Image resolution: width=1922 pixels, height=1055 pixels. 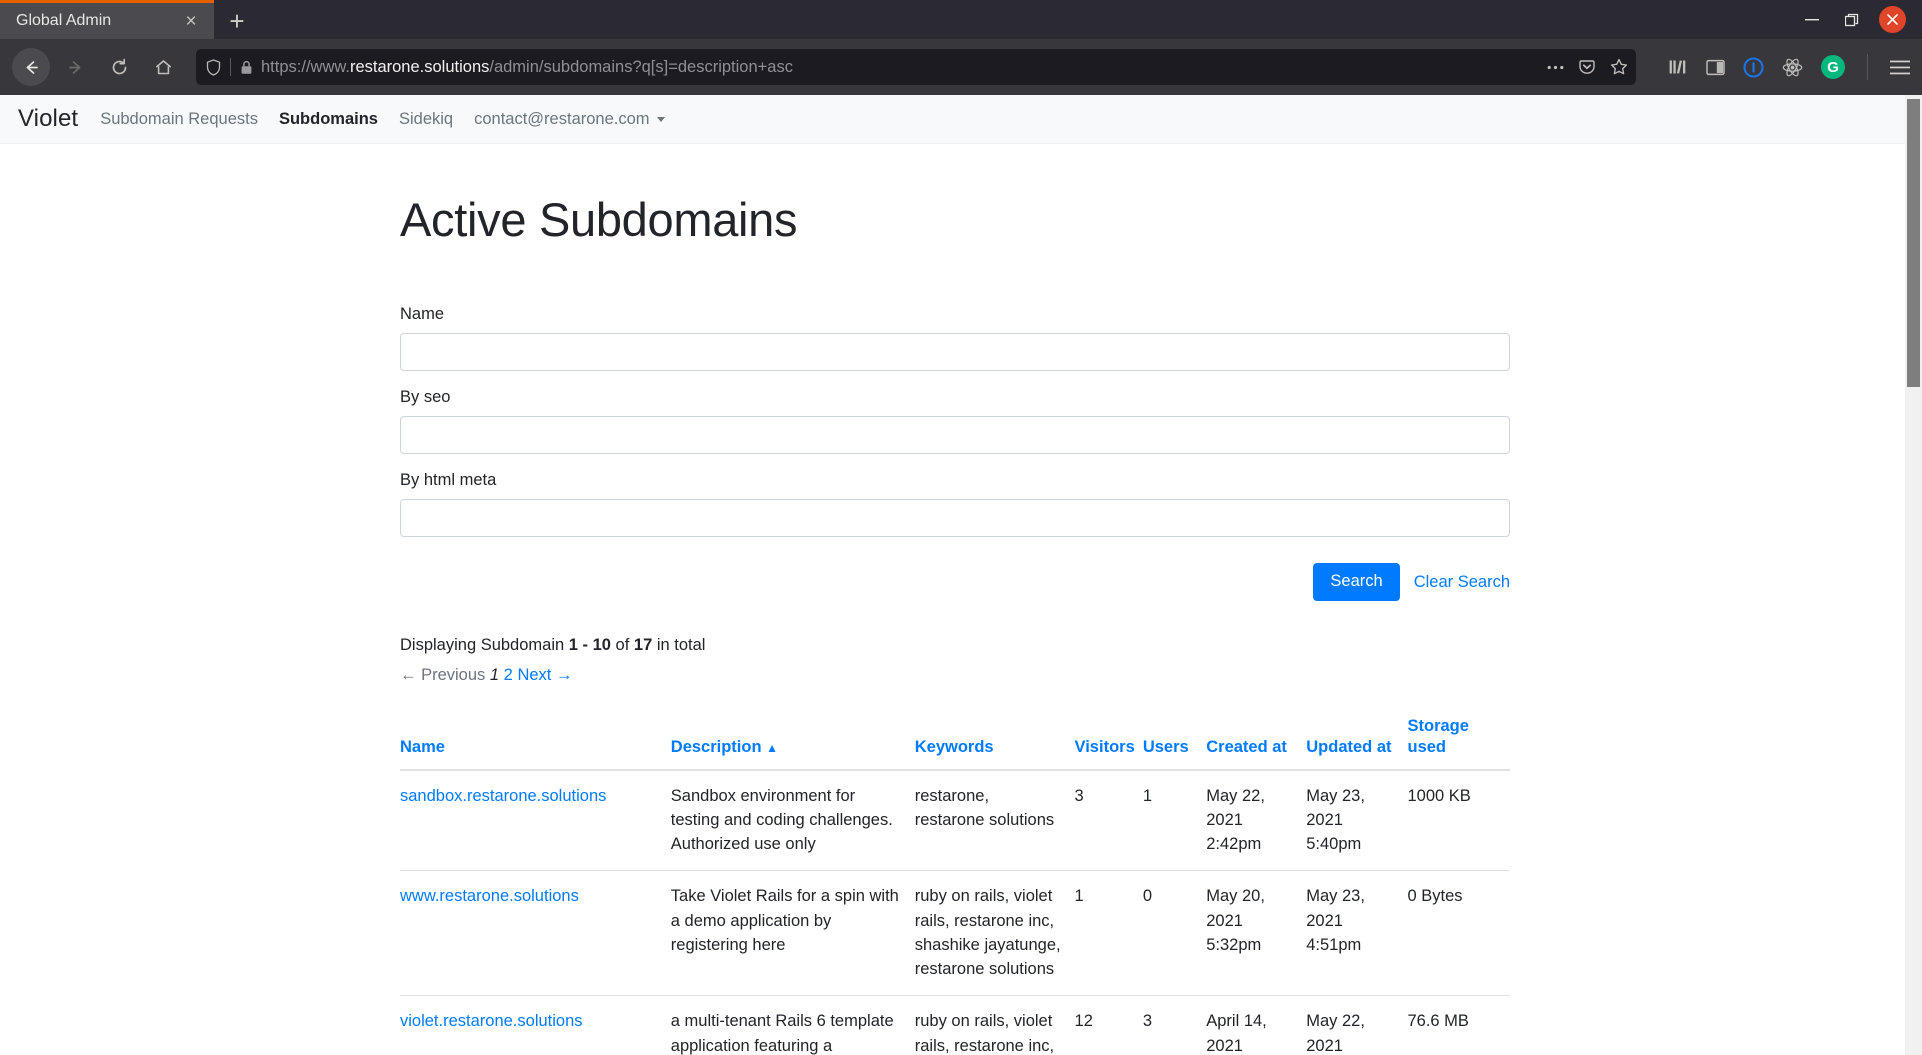 I want to click on sort-ascending-icon: ▲, so click(x=772, y=747).